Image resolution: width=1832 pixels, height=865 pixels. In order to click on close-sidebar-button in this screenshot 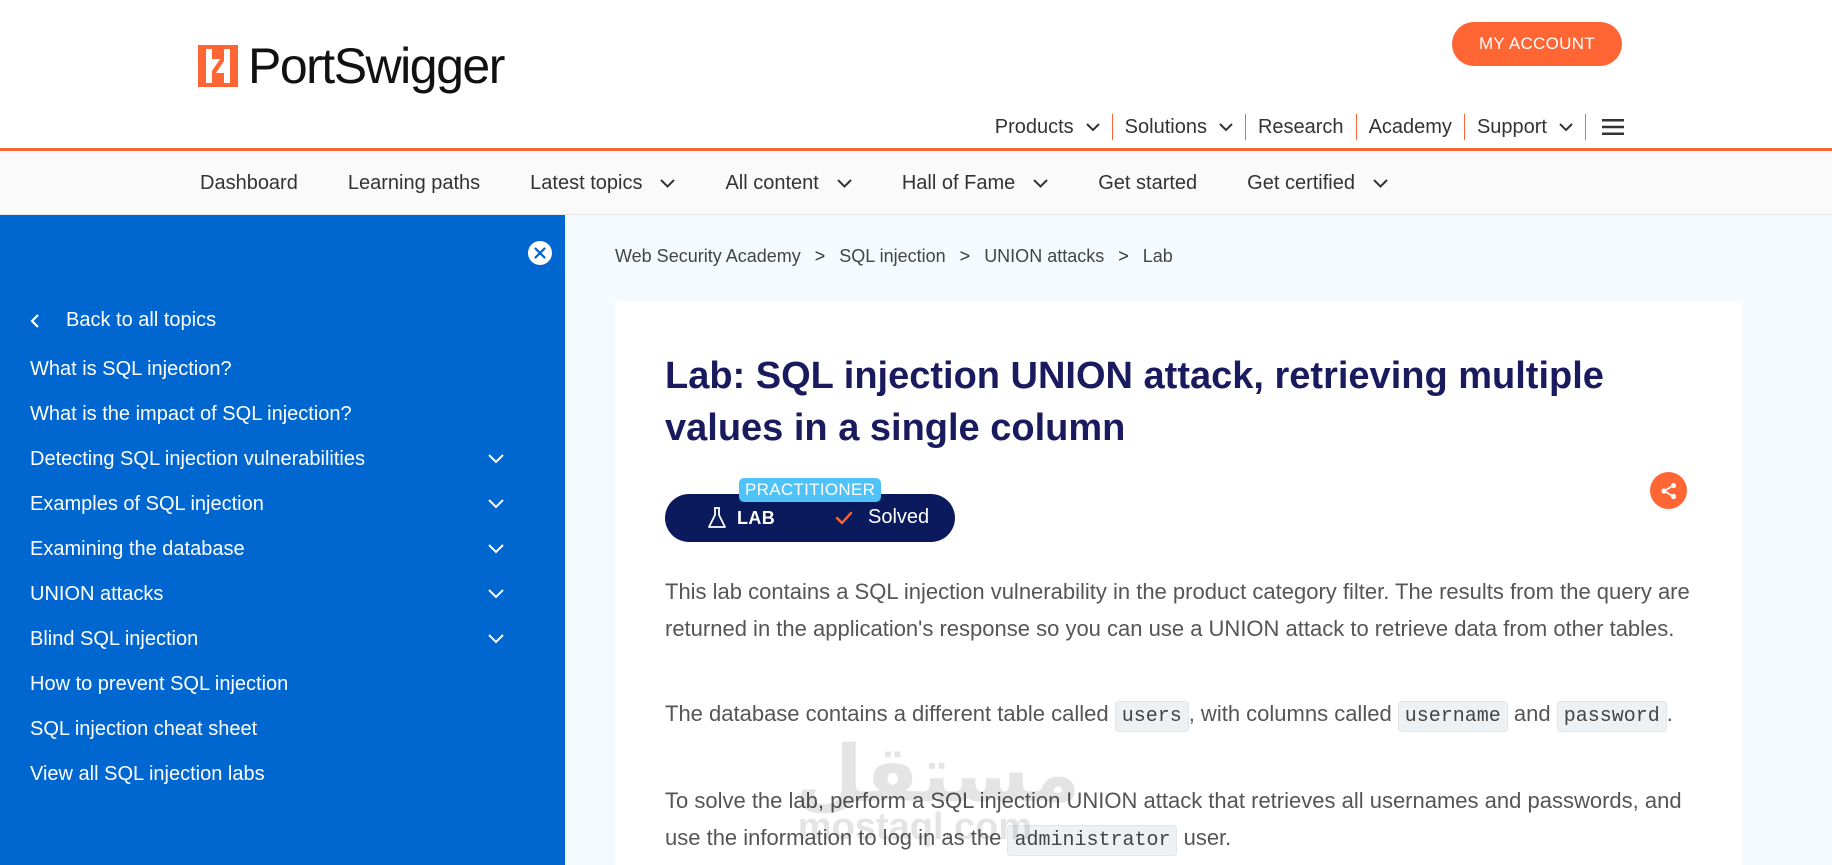, I will do `click(540, 253)`.